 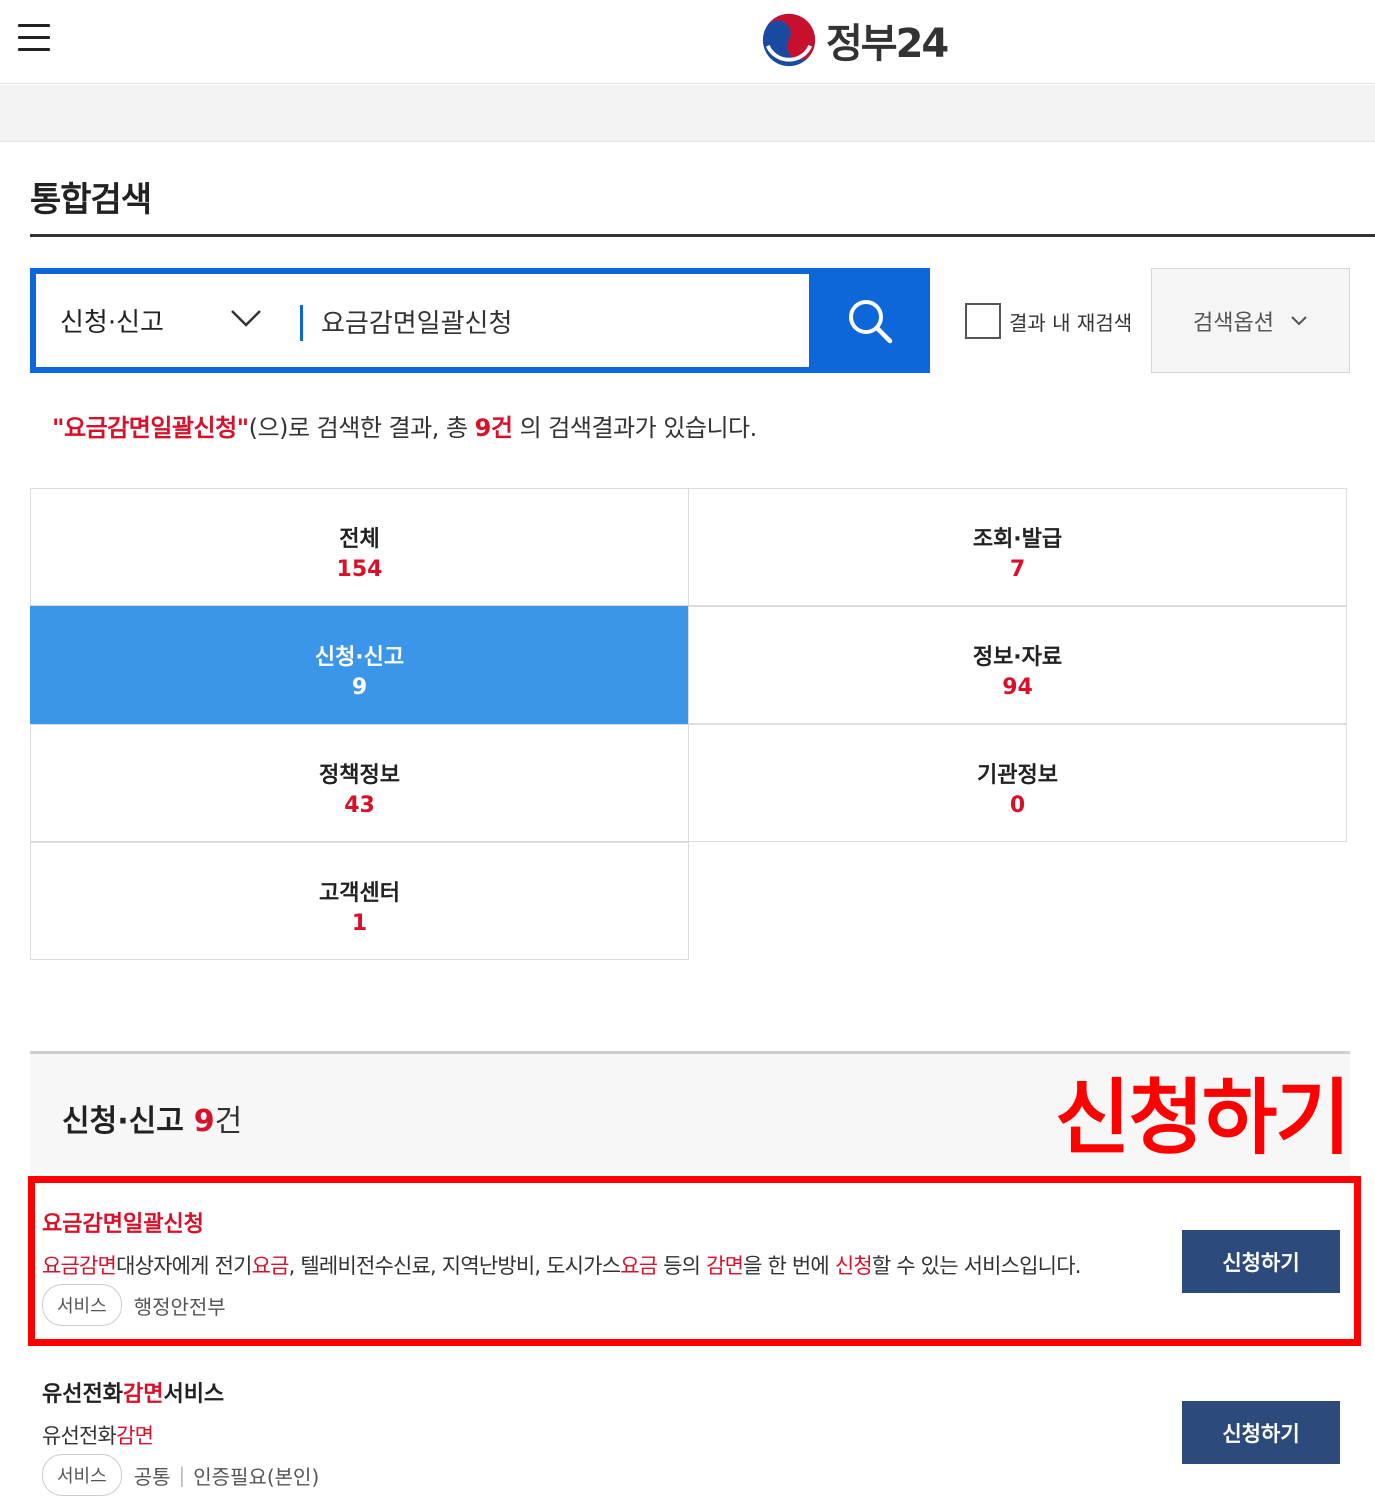 I want to click on section-count: 9, so click(x=204, y=1121).